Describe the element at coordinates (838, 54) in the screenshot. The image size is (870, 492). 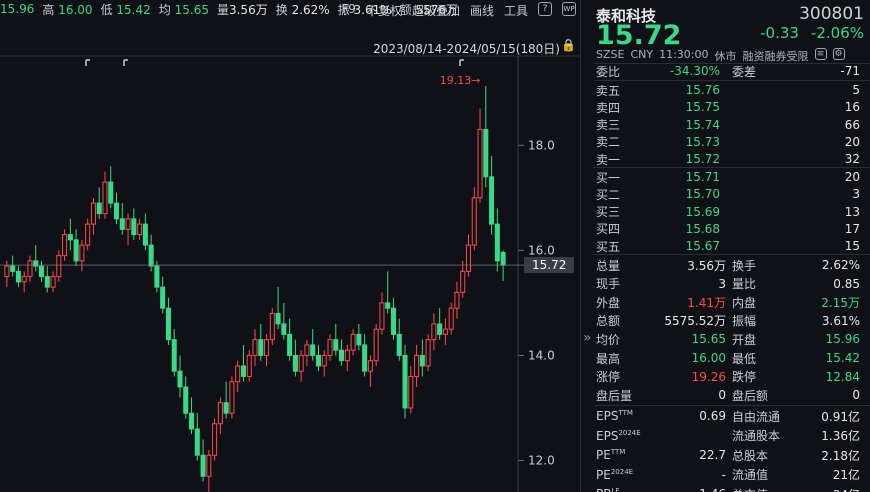
I see `settings-icon: ⚙` at that location.